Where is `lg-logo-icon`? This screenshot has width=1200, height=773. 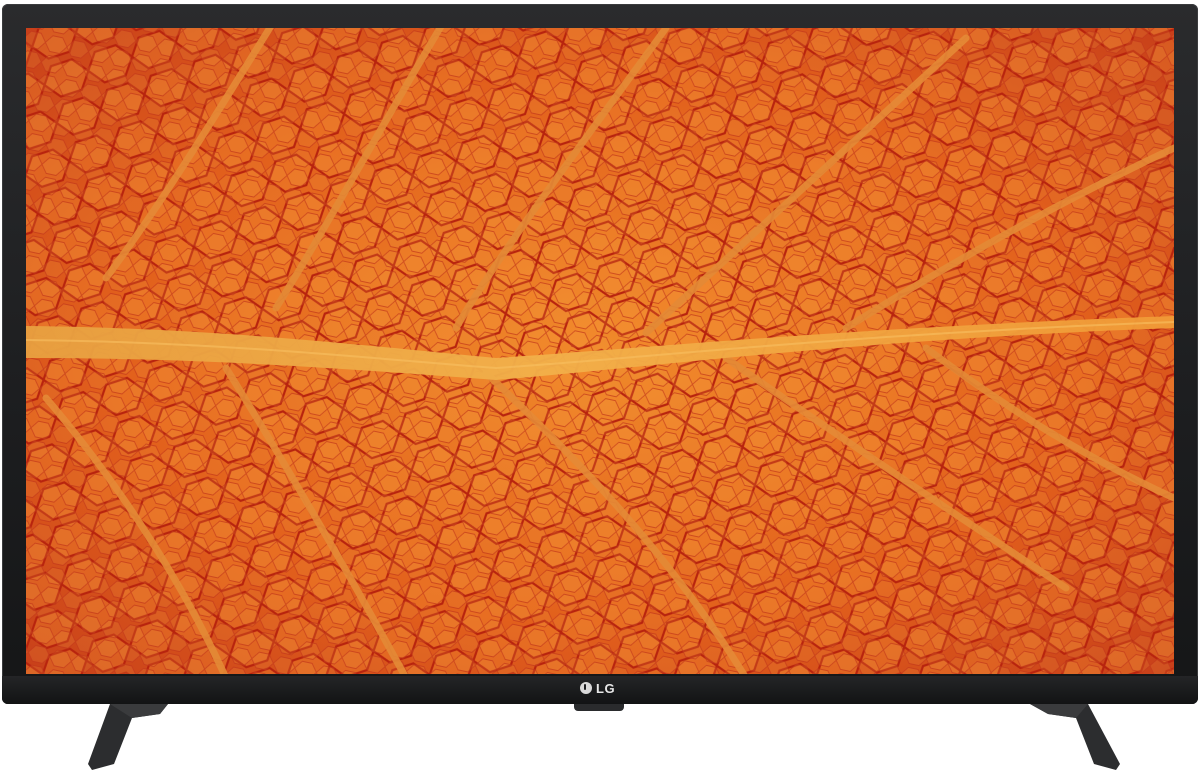 lg-logo-icon is located at coordinates (586, 688).